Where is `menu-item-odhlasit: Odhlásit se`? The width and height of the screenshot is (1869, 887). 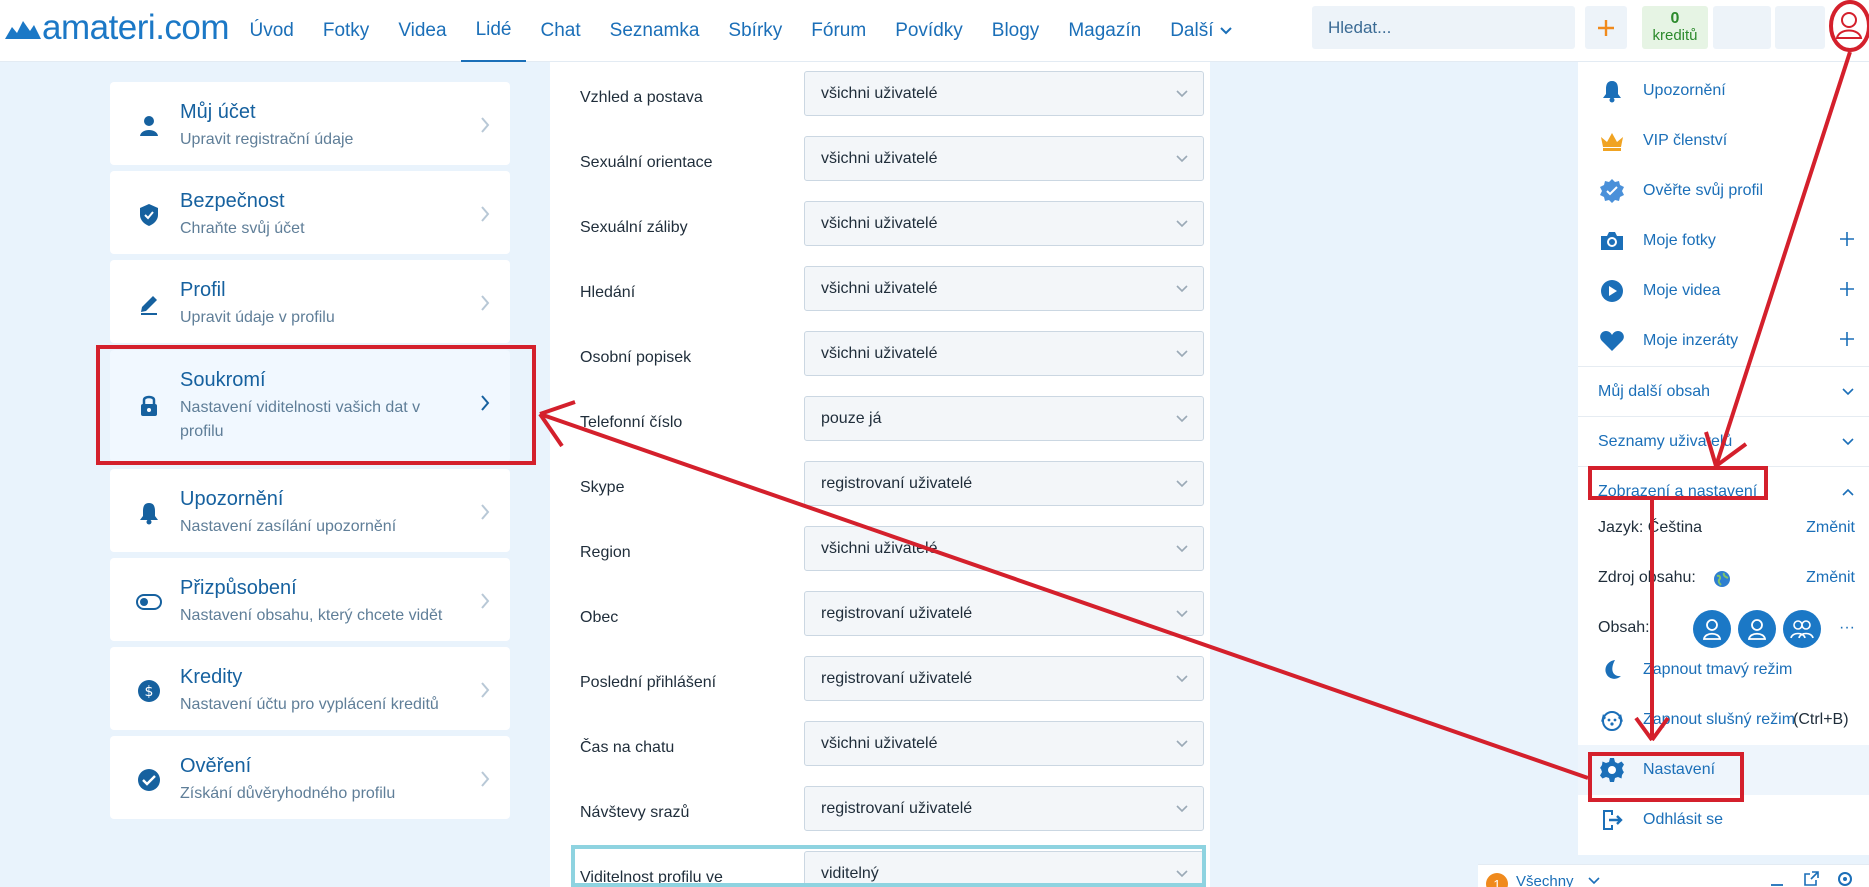 menu-item-odhlasit: Odhlásit se is located at coordinates (1723, 820).